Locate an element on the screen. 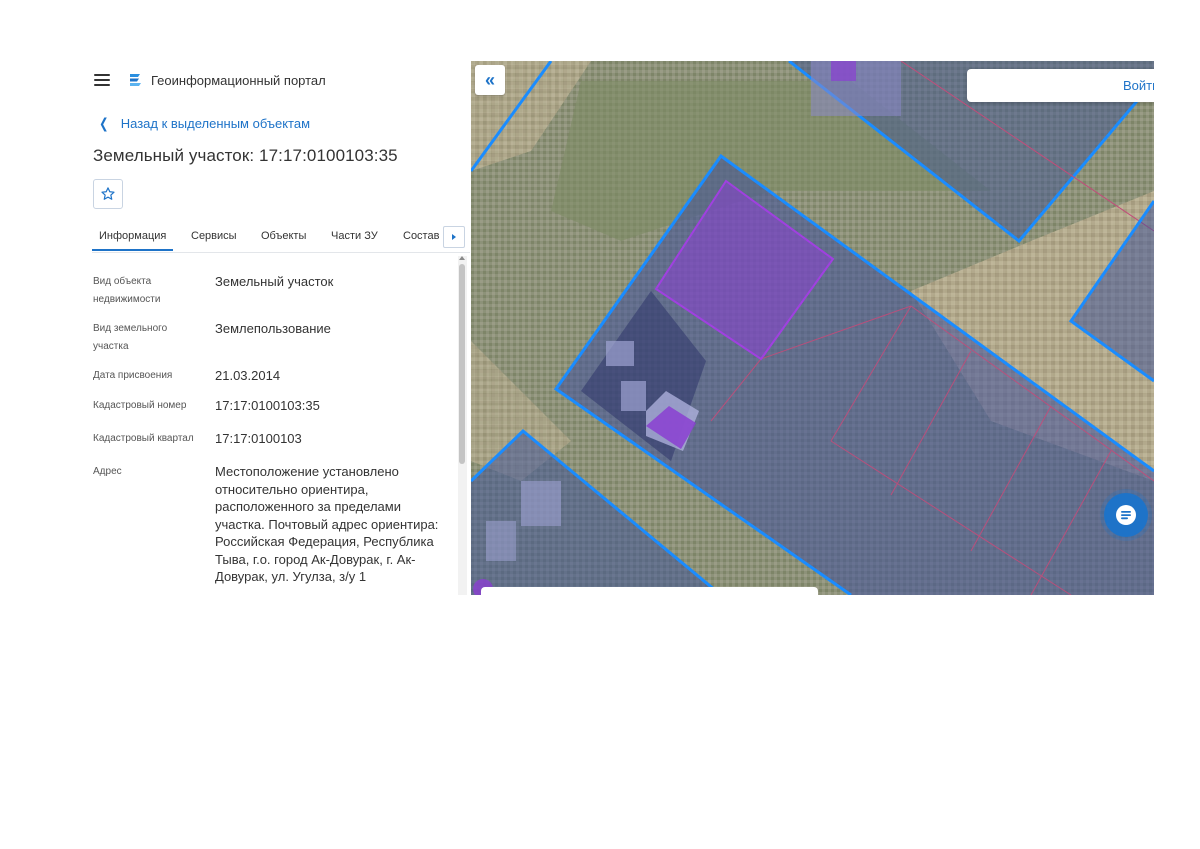 The height and width of the screenshot is (849, 1200). back-link-label: Назад к выделенным объектам is located at coordinates (215, 123).